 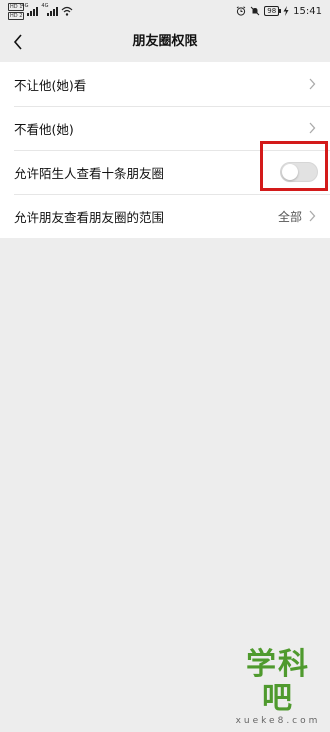 I want to click on page-title: 朋友圈权限, so click(x=165, y=41).